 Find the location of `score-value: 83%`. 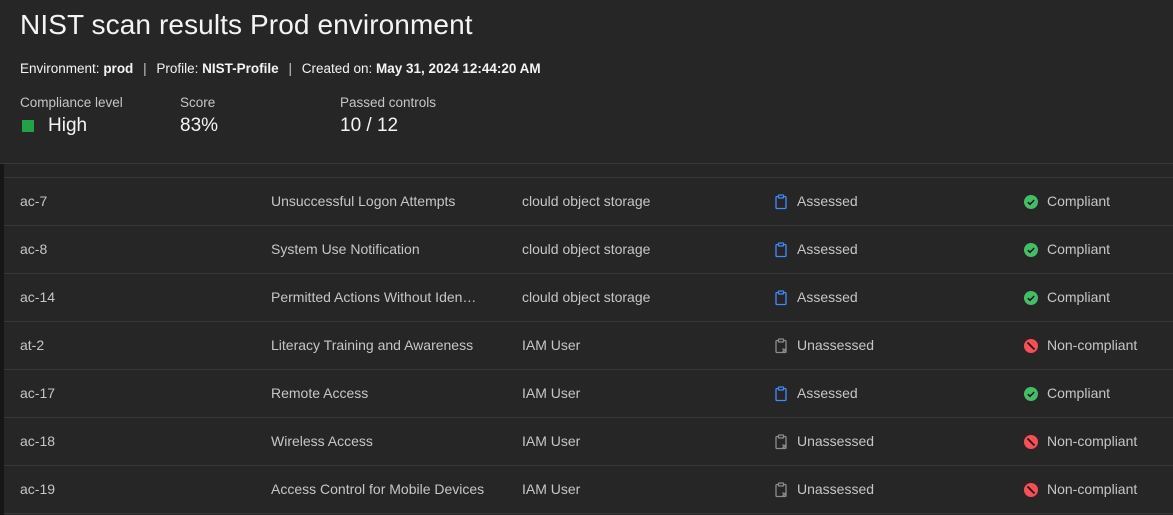

score-value: 83% is located at coordinates (199, 125).